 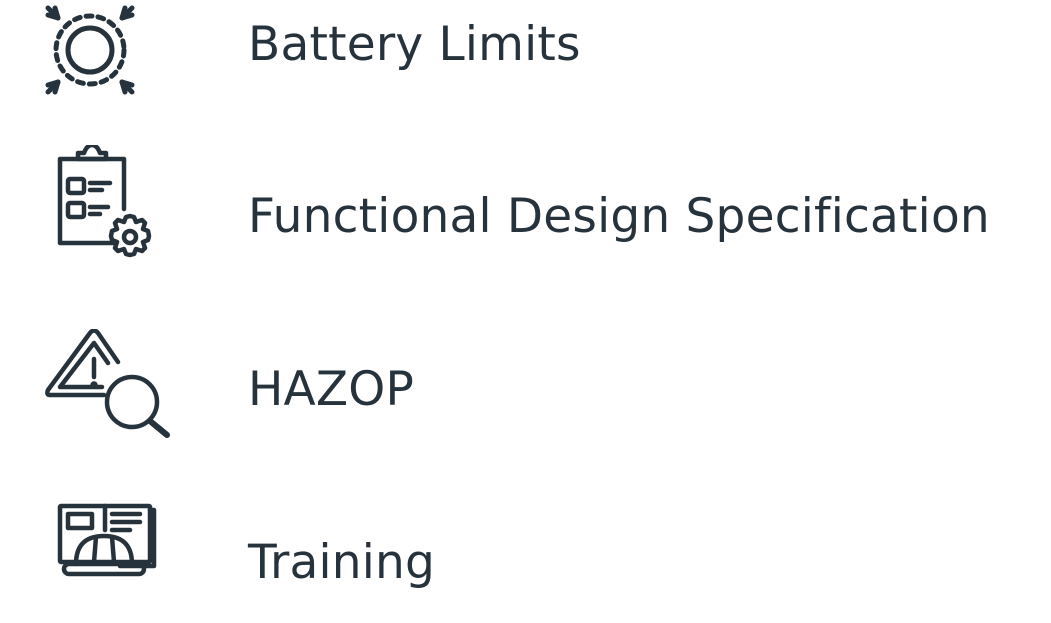 What do you see at coordinates (110, 52) in the screenshot?
I see `battery-limits-icon` at bounding box center [110, 52].